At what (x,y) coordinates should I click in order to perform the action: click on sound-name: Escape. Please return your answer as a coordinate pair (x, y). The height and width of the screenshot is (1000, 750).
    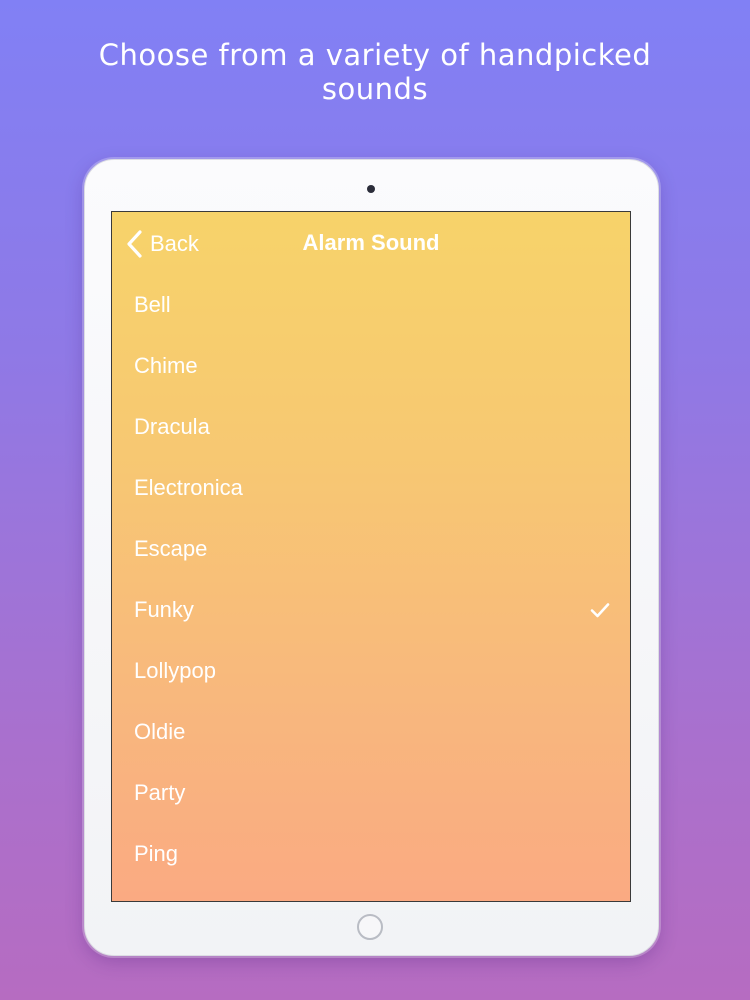
    Looking at the image, I should click on (171, 548).